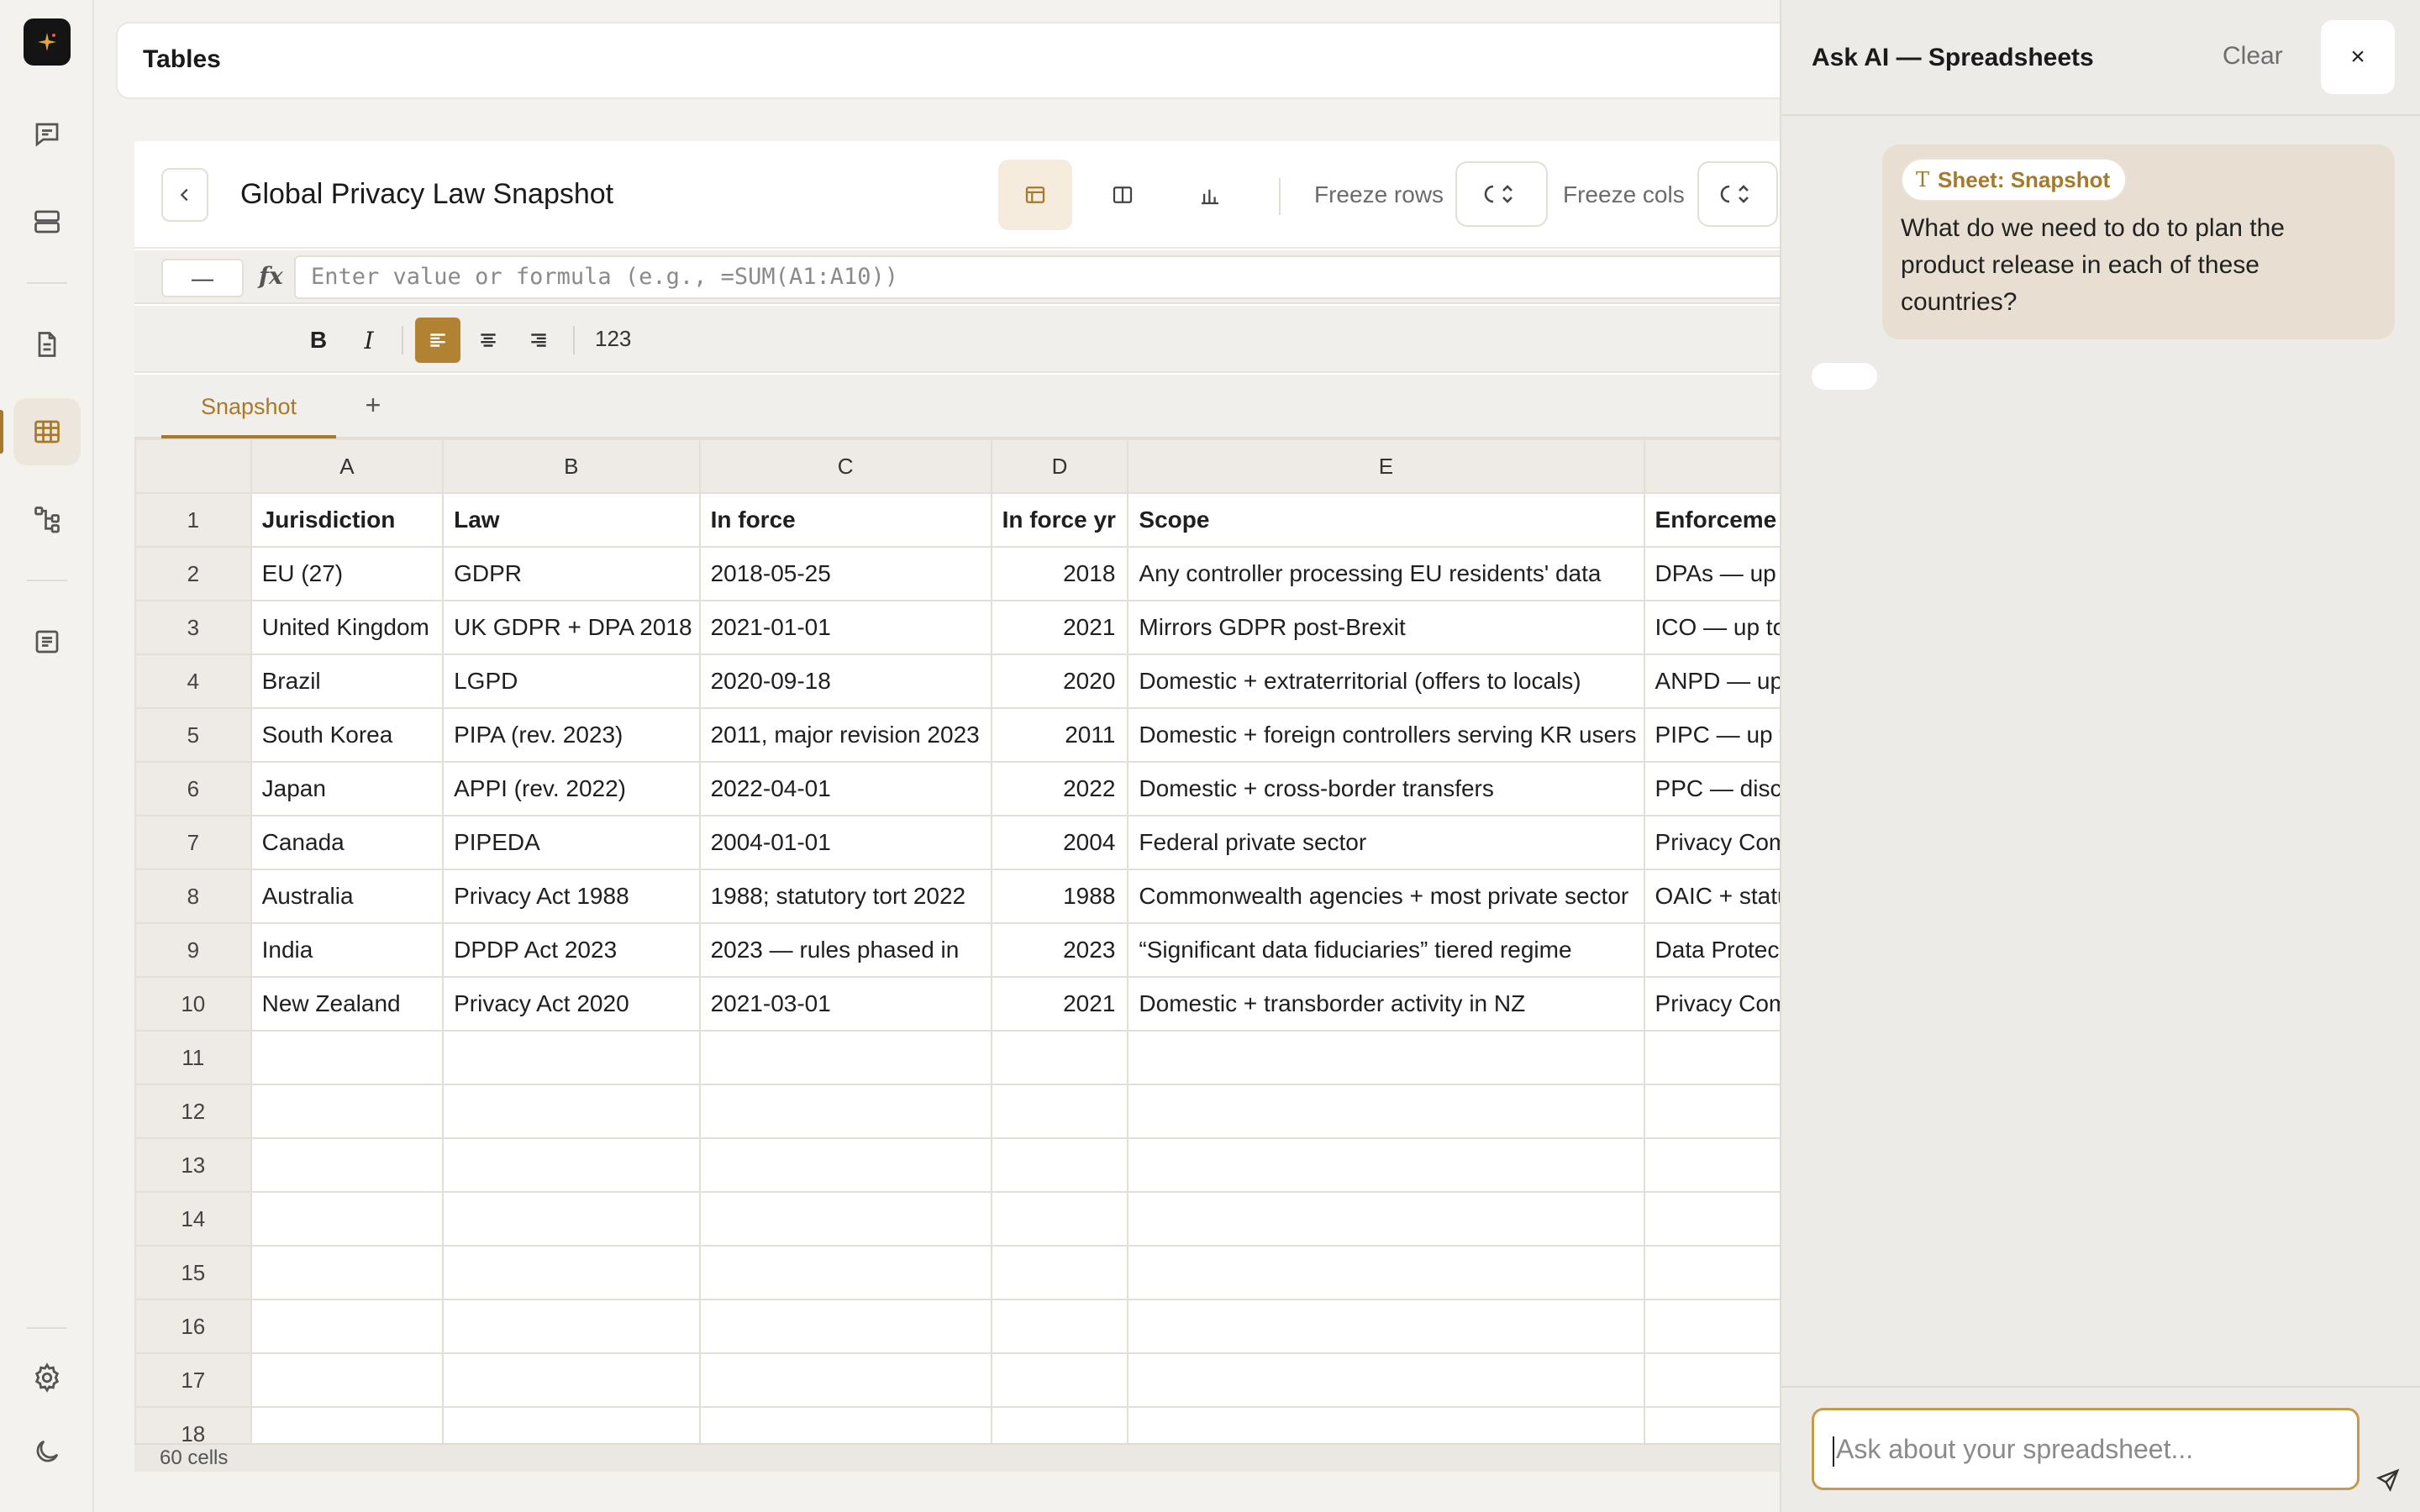 The width and height of the screenshot is (2420, 1512). I want to click on row-number: 13, so click(193, 1165).